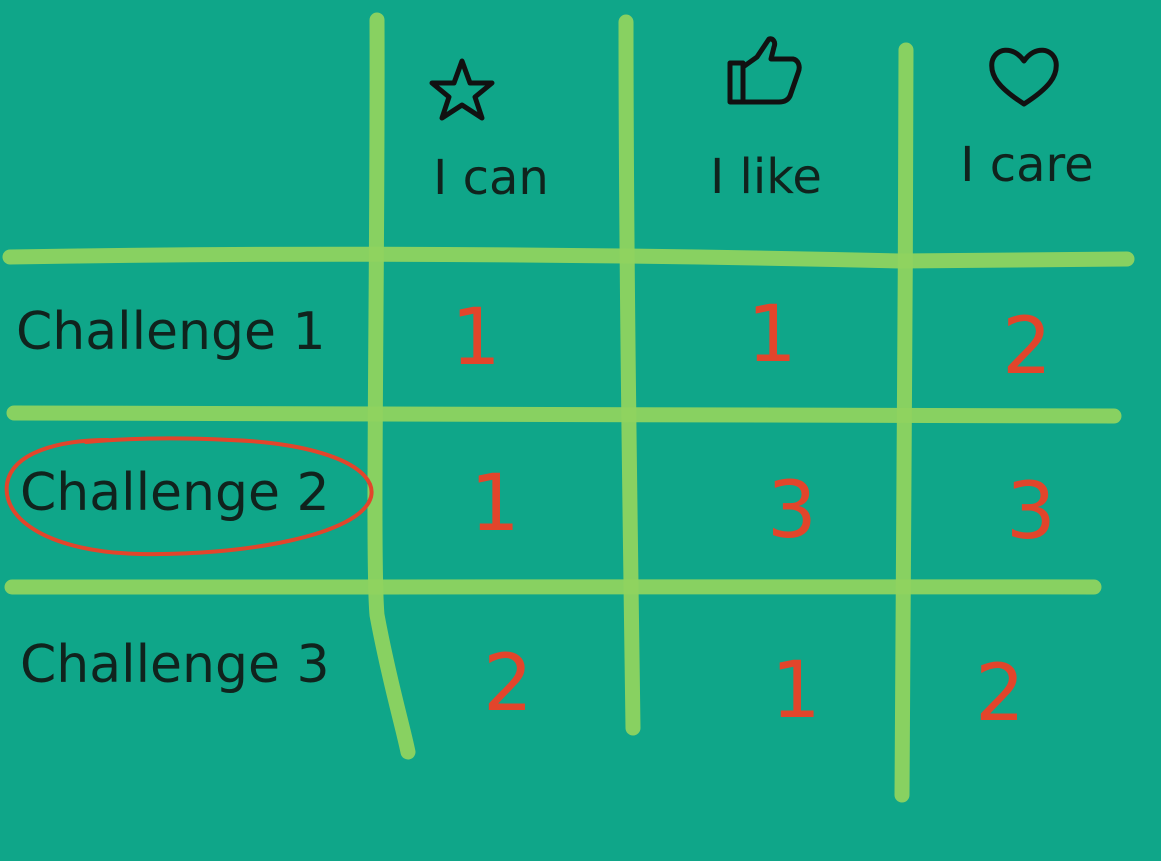  What do you see at coordinates (175, 665) in the screenshot?
I see `row-label-challenge-3: Challenge 3` at bounding box center [175, 665].